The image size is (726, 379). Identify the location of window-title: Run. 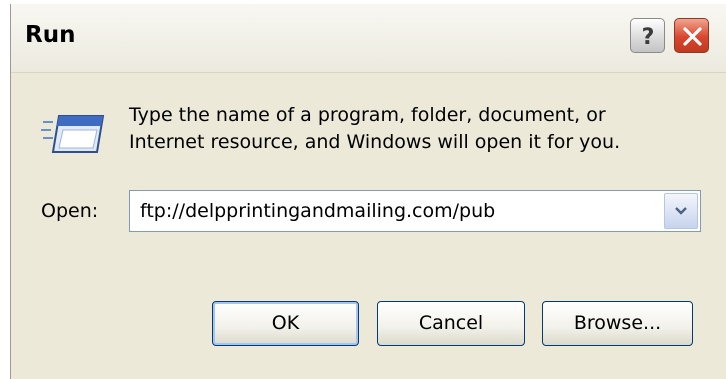
(50, 35).